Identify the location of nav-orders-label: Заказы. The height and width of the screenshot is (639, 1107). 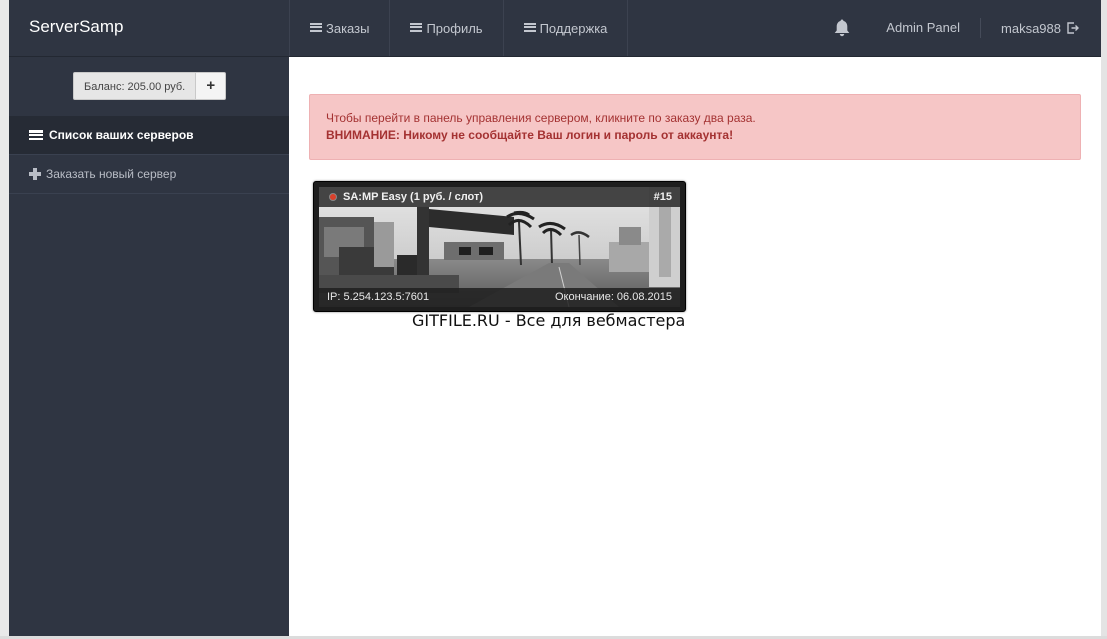
(348, 28).